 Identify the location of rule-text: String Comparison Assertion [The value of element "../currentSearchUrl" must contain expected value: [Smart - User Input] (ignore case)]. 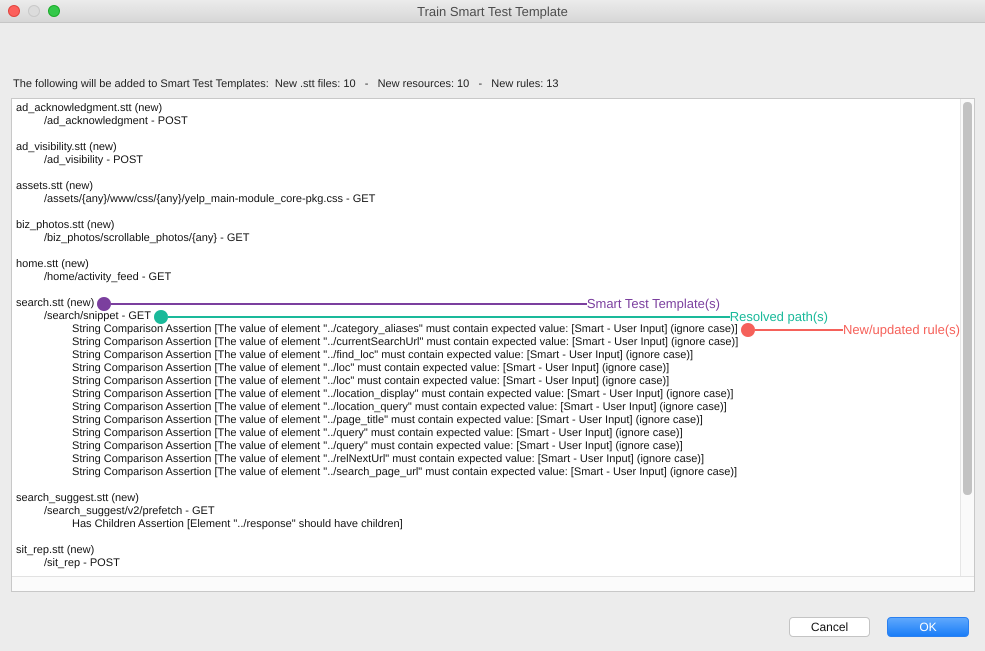
(405, 342).